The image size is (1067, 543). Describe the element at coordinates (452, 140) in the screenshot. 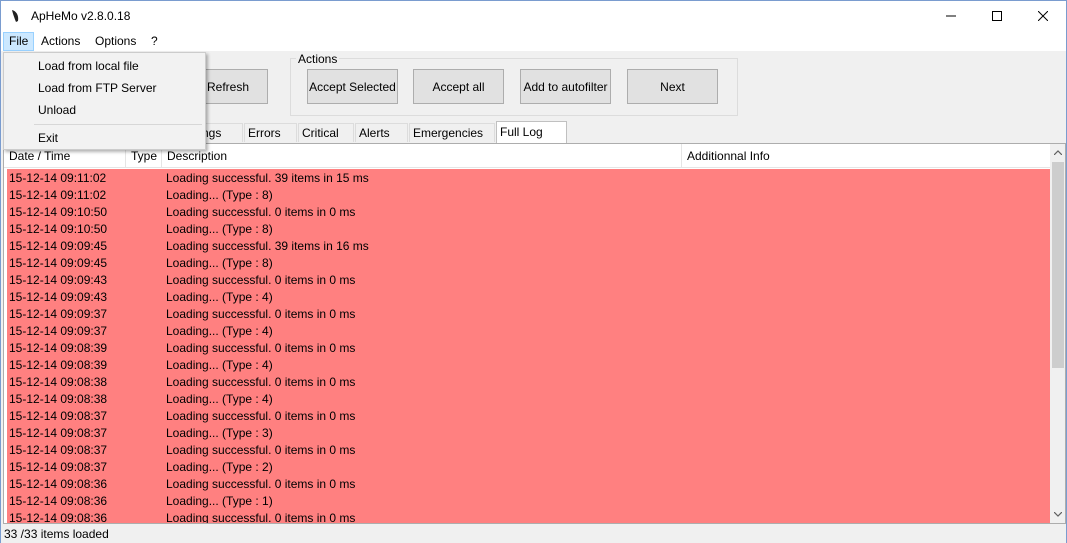

I see `tab-emergencies: Emergencies (0)` at that location.